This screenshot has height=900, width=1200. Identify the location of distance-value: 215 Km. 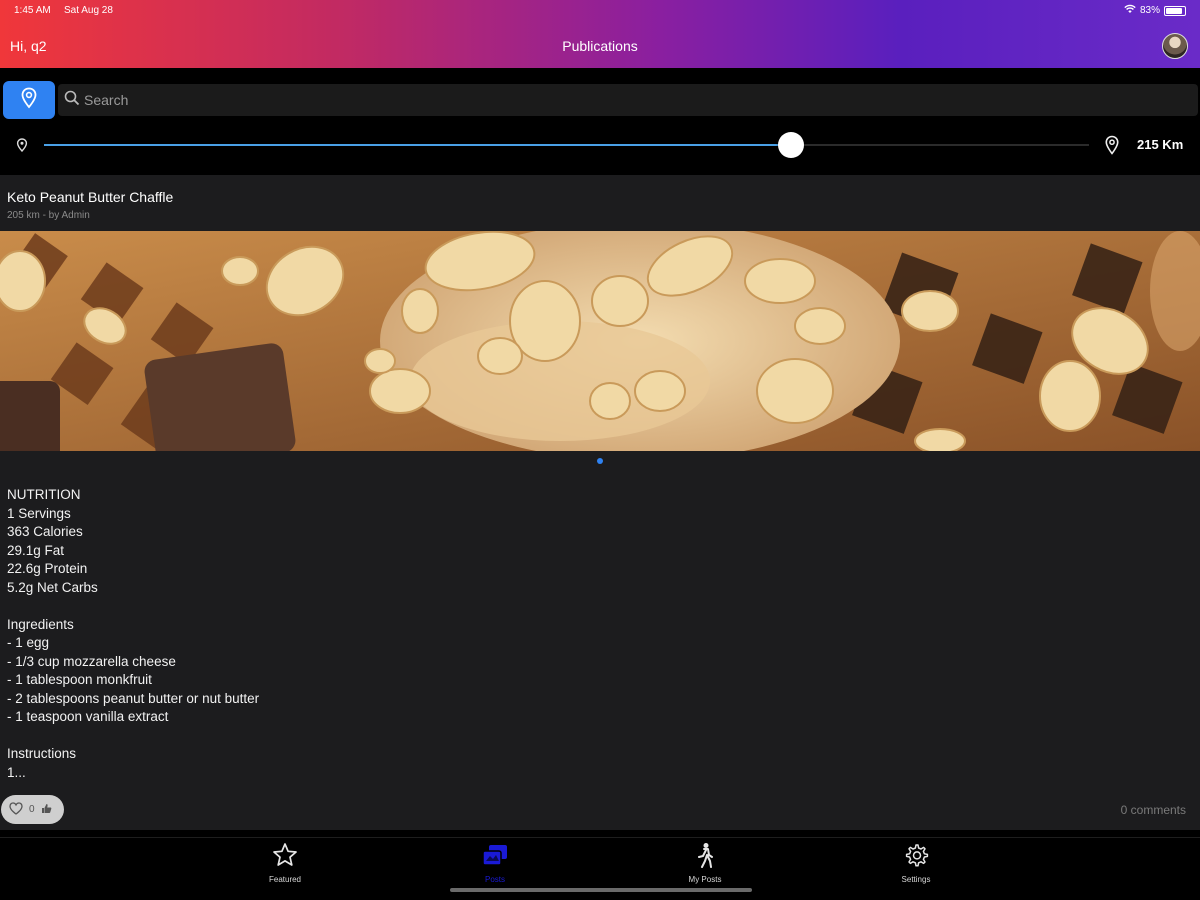
(1160, 144).